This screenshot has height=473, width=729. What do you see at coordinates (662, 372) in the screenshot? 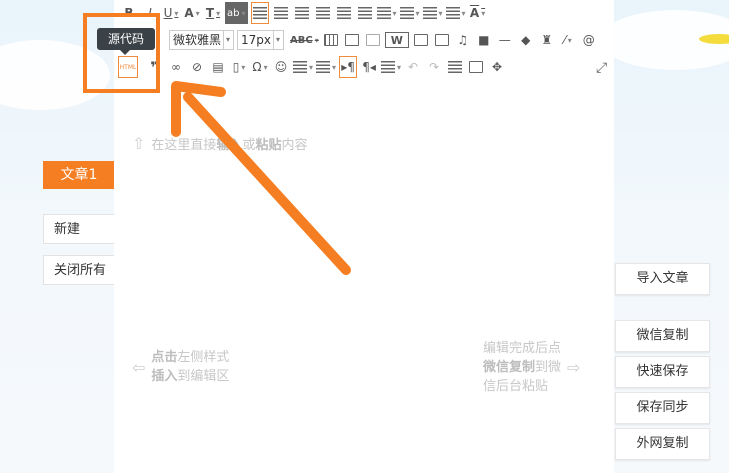
I see `quick-save-button: 快速保存` at bounding box center [662, 372].